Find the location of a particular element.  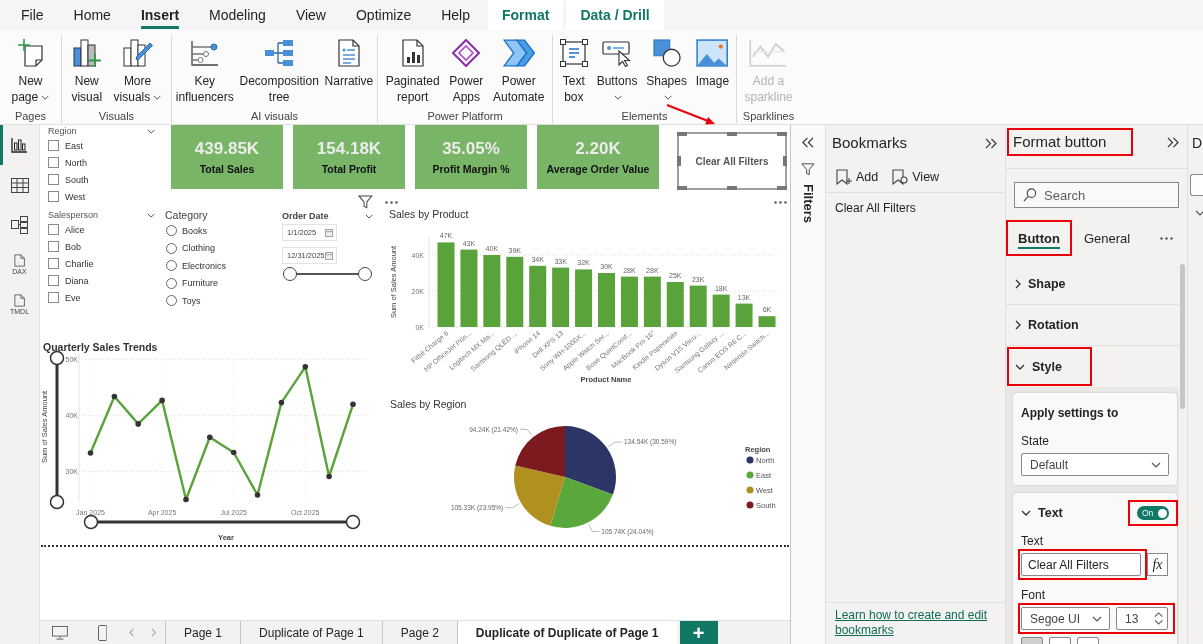

filter-icon is located at coordinates (365, 202).